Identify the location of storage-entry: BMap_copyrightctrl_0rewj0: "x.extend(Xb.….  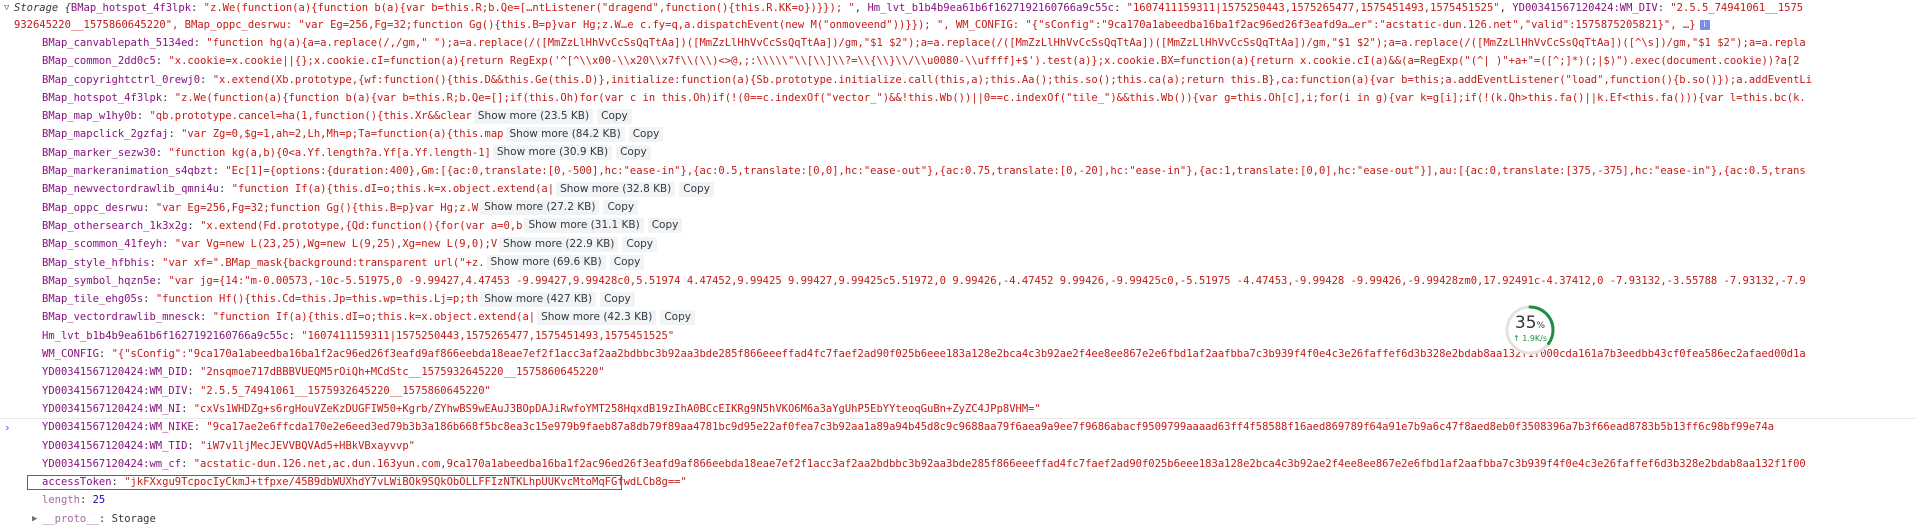
(927, 79).